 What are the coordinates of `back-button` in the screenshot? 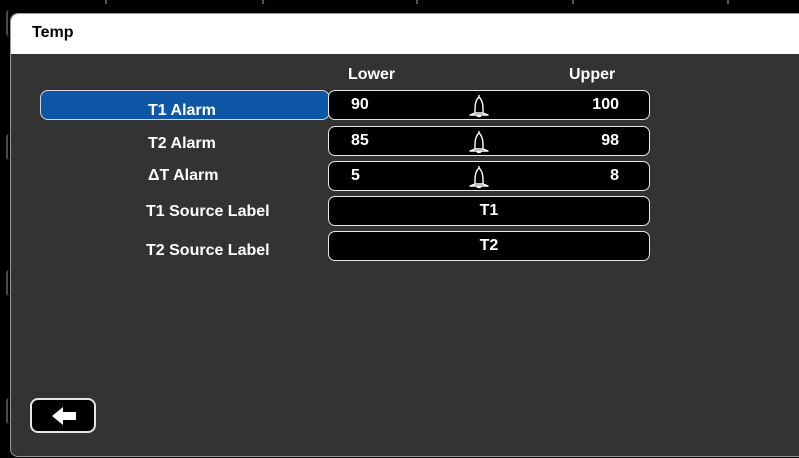 It's located at (63, 415).